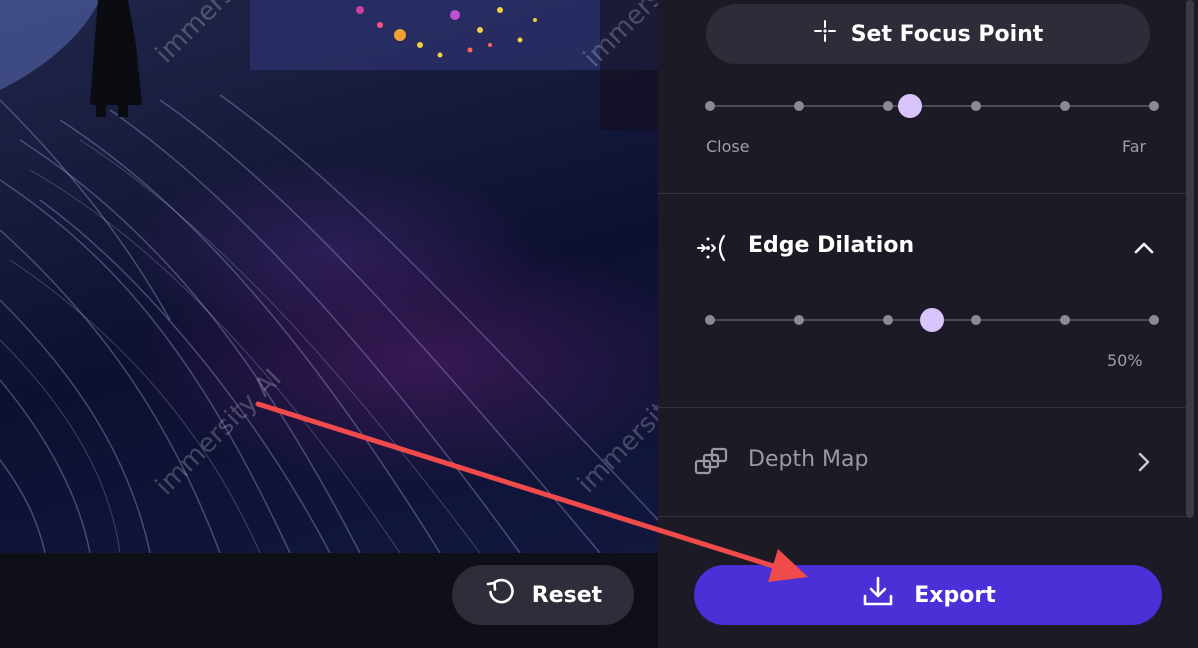  I want to click on focus-slider-thumb, so click(909, 106).